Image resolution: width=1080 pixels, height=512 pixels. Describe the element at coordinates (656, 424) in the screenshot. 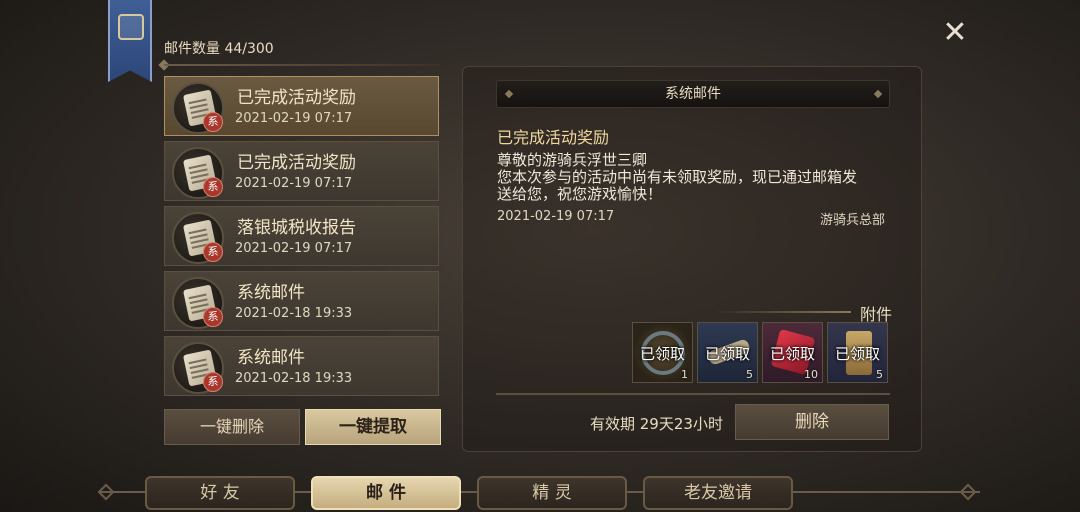

I see `validity-text: 有效期 29天23小时` at that location.